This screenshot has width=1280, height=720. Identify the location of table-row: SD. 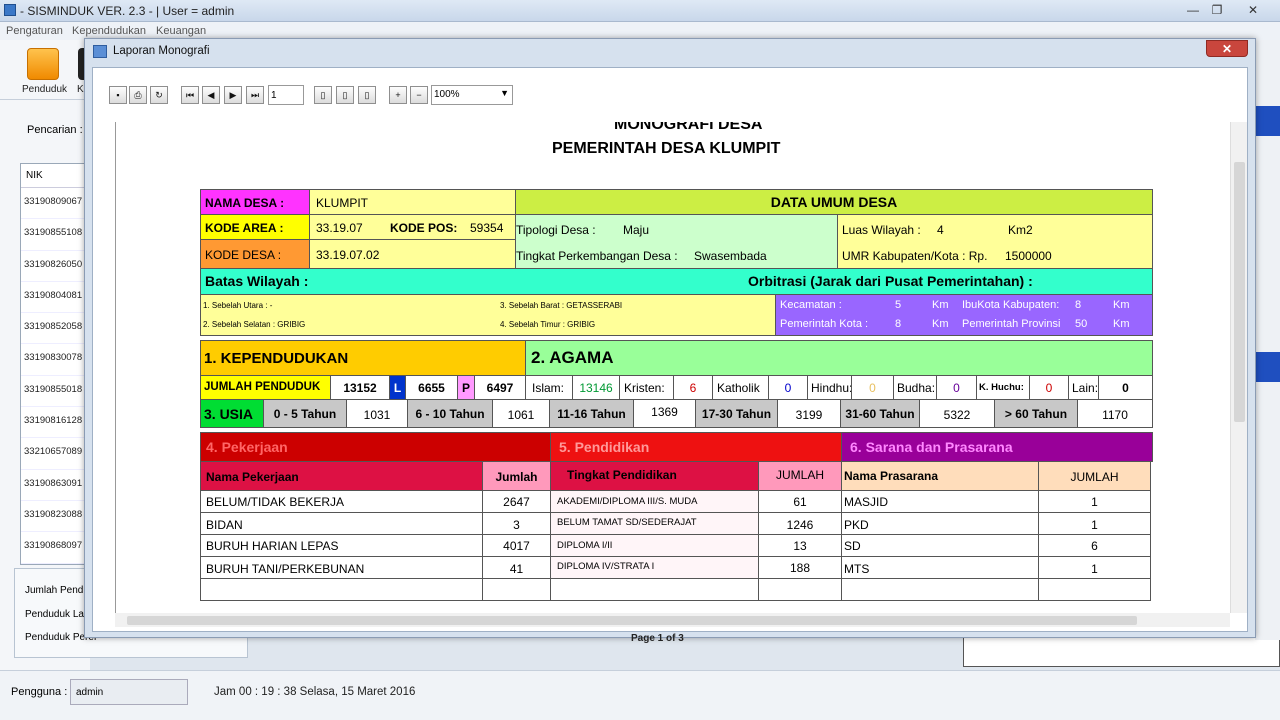
(940, 545).